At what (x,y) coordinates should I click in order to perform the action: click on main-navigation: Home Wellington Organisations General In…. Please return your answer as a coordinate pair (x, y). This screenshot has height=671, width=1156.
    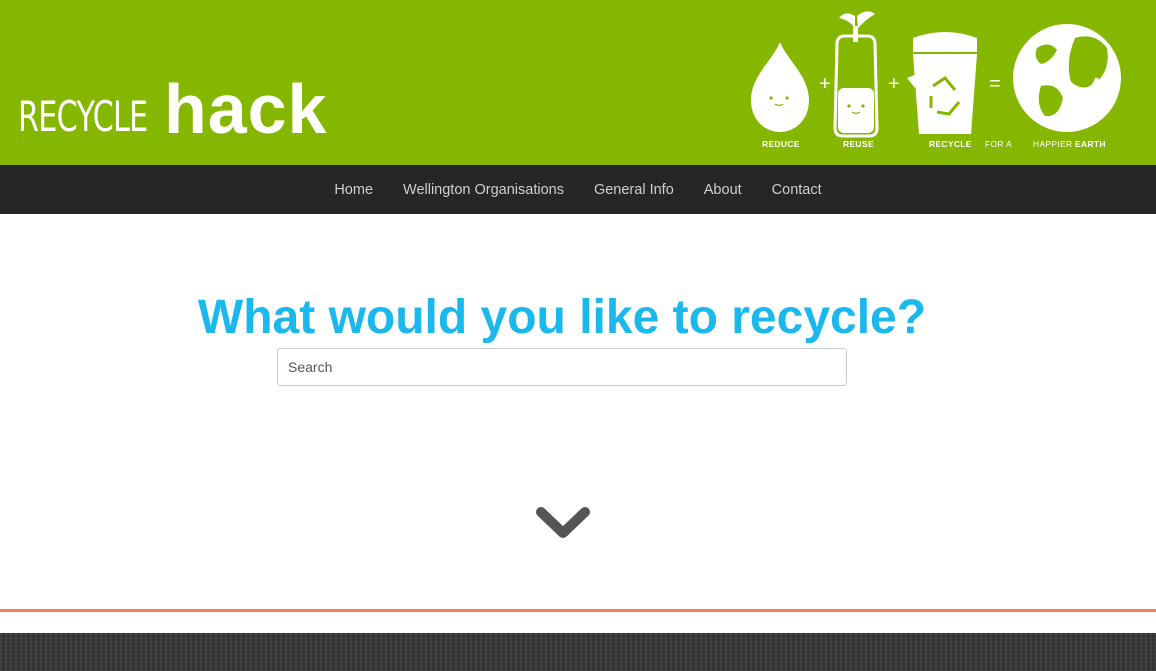
    Looking at the image, I should click on (578, 189).